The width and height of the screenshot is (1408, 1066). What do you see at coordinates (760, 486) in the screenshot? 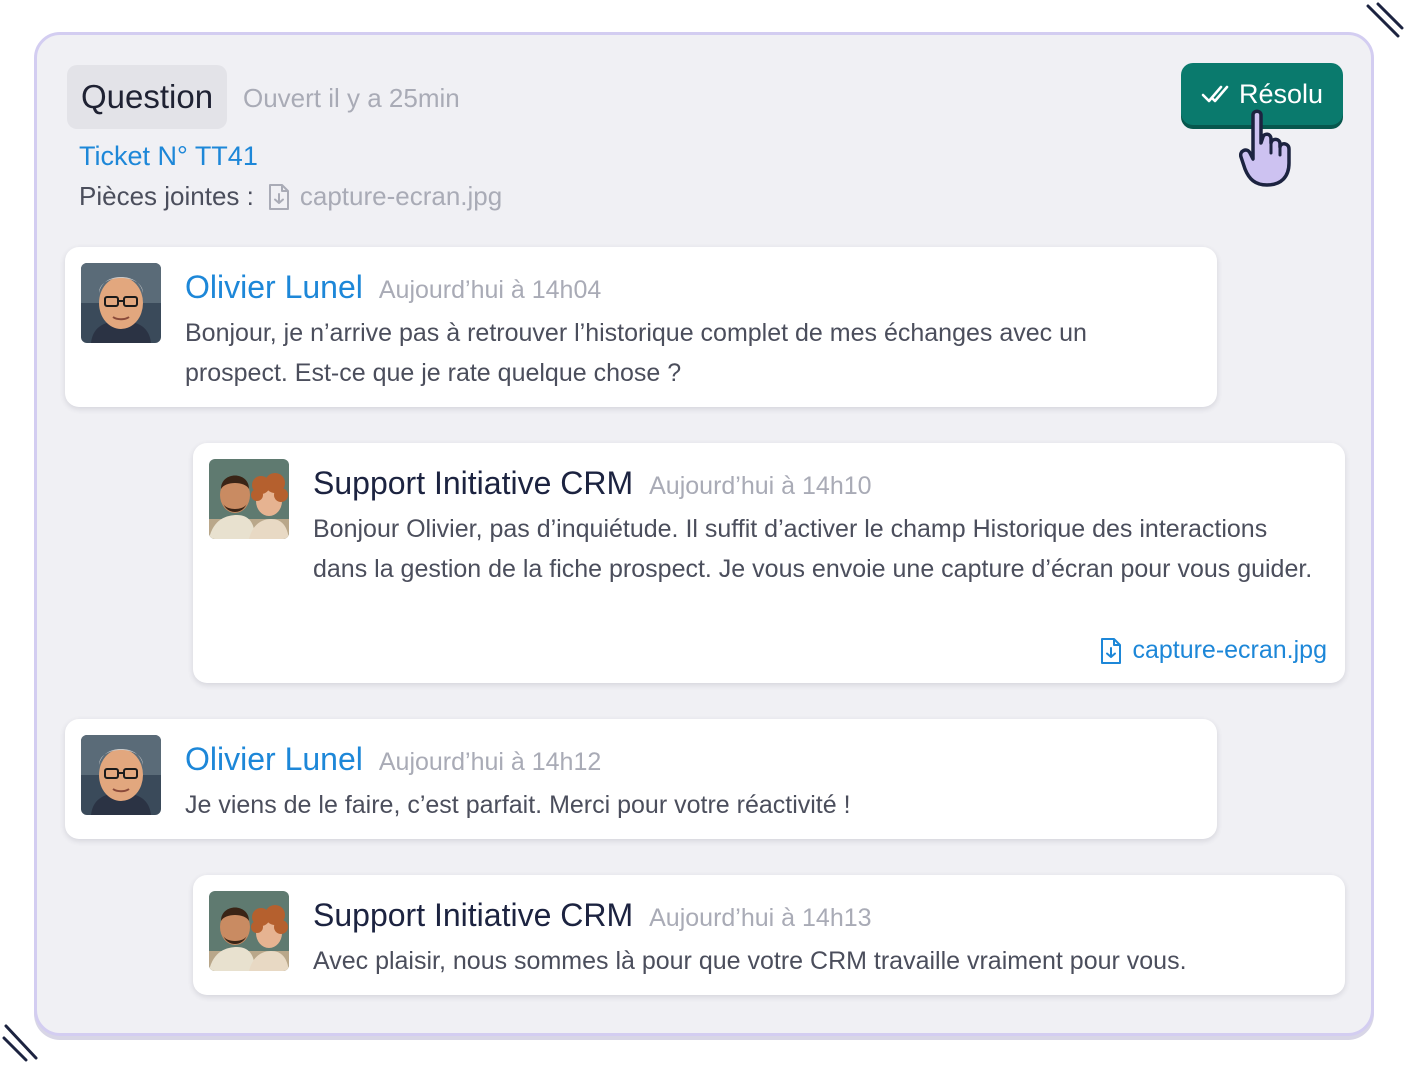
I see `message-time: Aujourd’hui à 14h10` at bounding box center [760, 486].